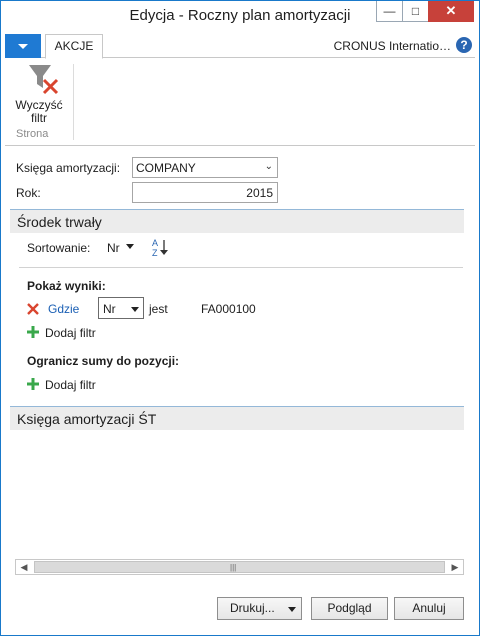  What do you see at coordinates (349, 608) in the screenshot?
I see `preview-button: Podgląd` at bounding box center [349, 608].